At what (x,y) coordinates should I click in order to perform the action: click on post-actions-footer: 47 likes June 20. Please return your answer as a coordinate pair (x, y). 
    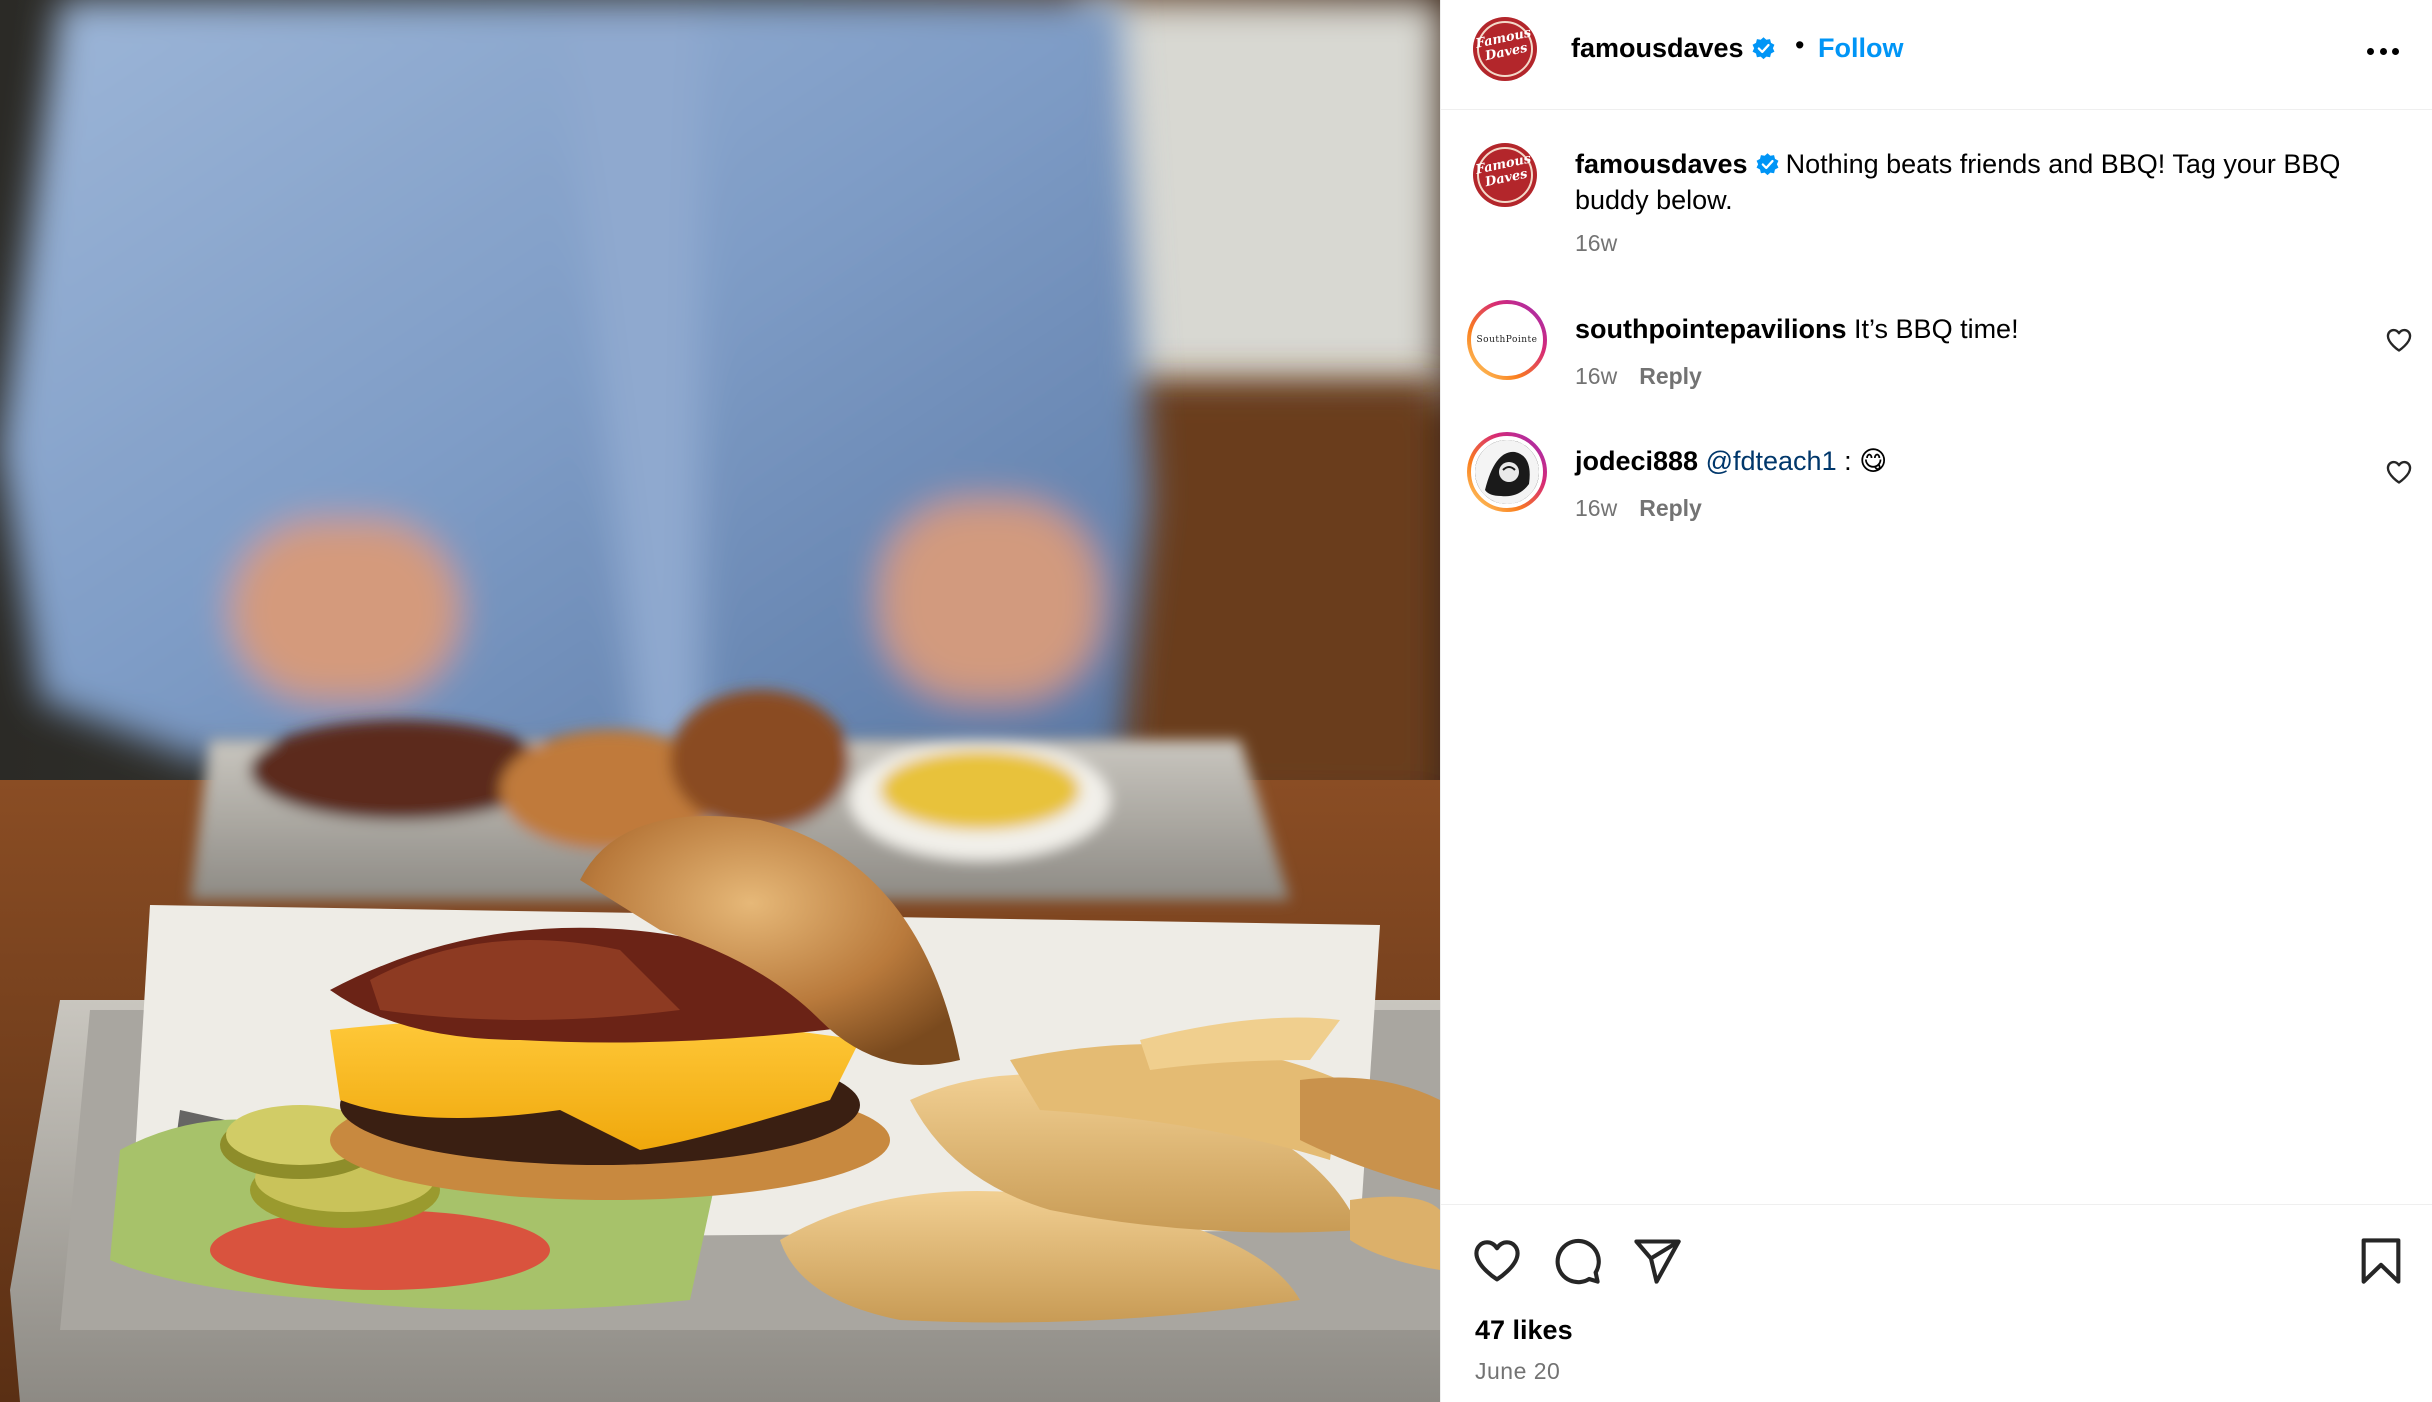
    Looking at the image, I should click on (1936, 1303).